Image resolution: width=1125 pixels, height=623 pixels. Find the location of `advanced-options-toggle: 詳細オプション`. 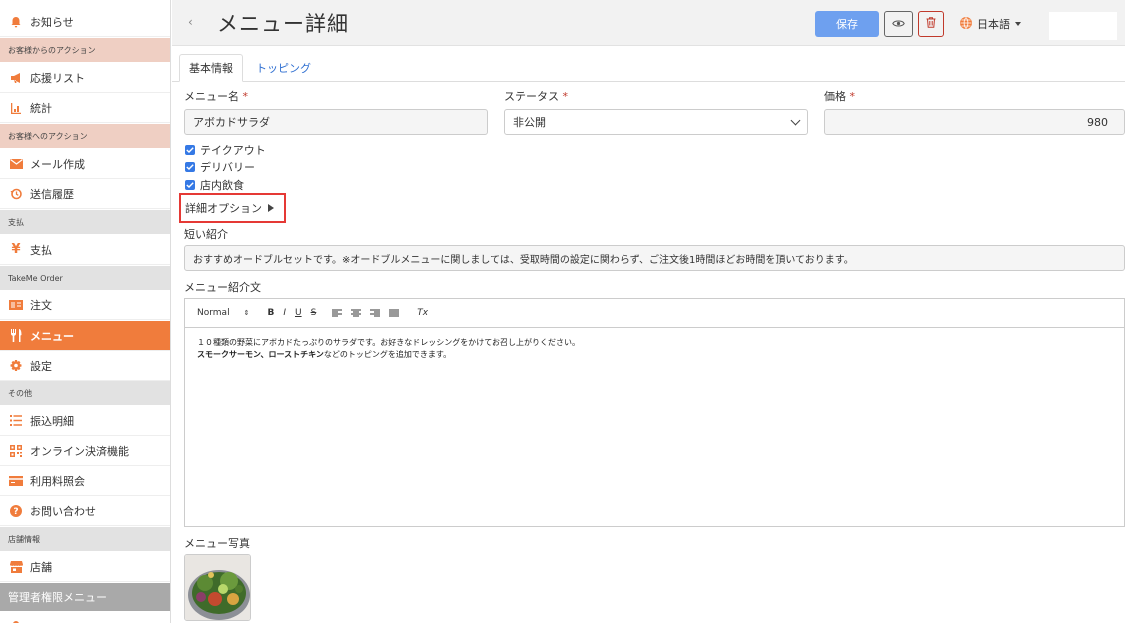

advanced-options-toggle: 詳細オプション is located at coordinates (232, 208).